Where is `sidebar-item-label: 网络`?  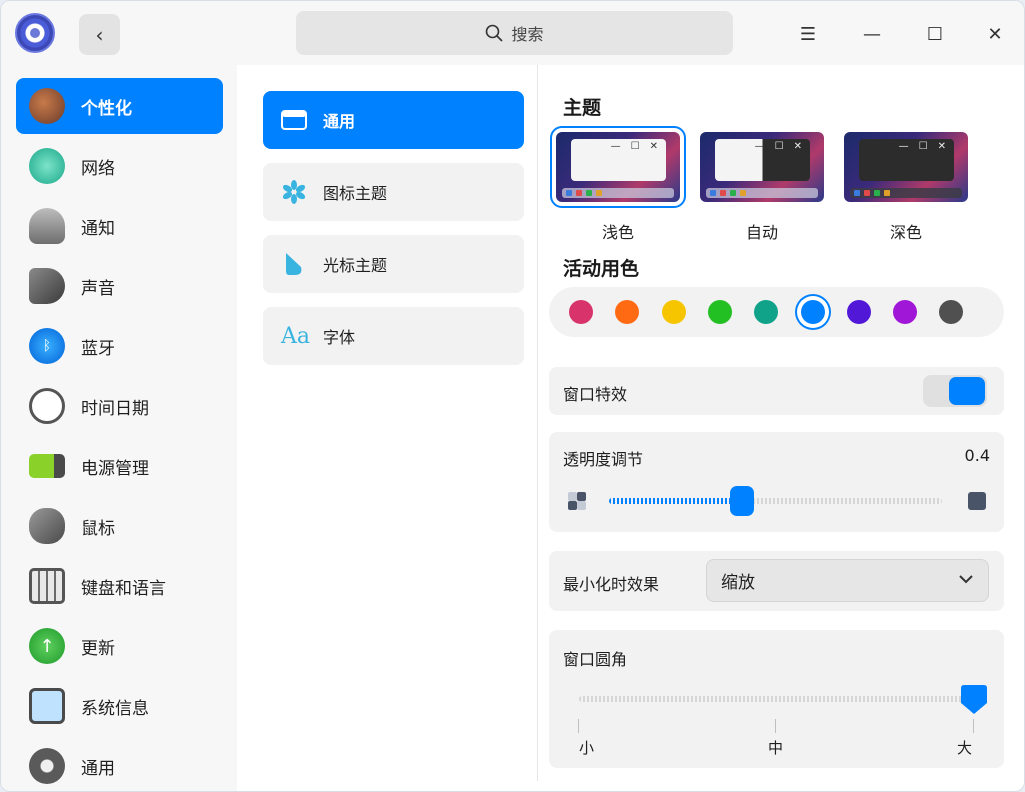
sidebar-item-label: 网络 is located at coordinates (98, 168).